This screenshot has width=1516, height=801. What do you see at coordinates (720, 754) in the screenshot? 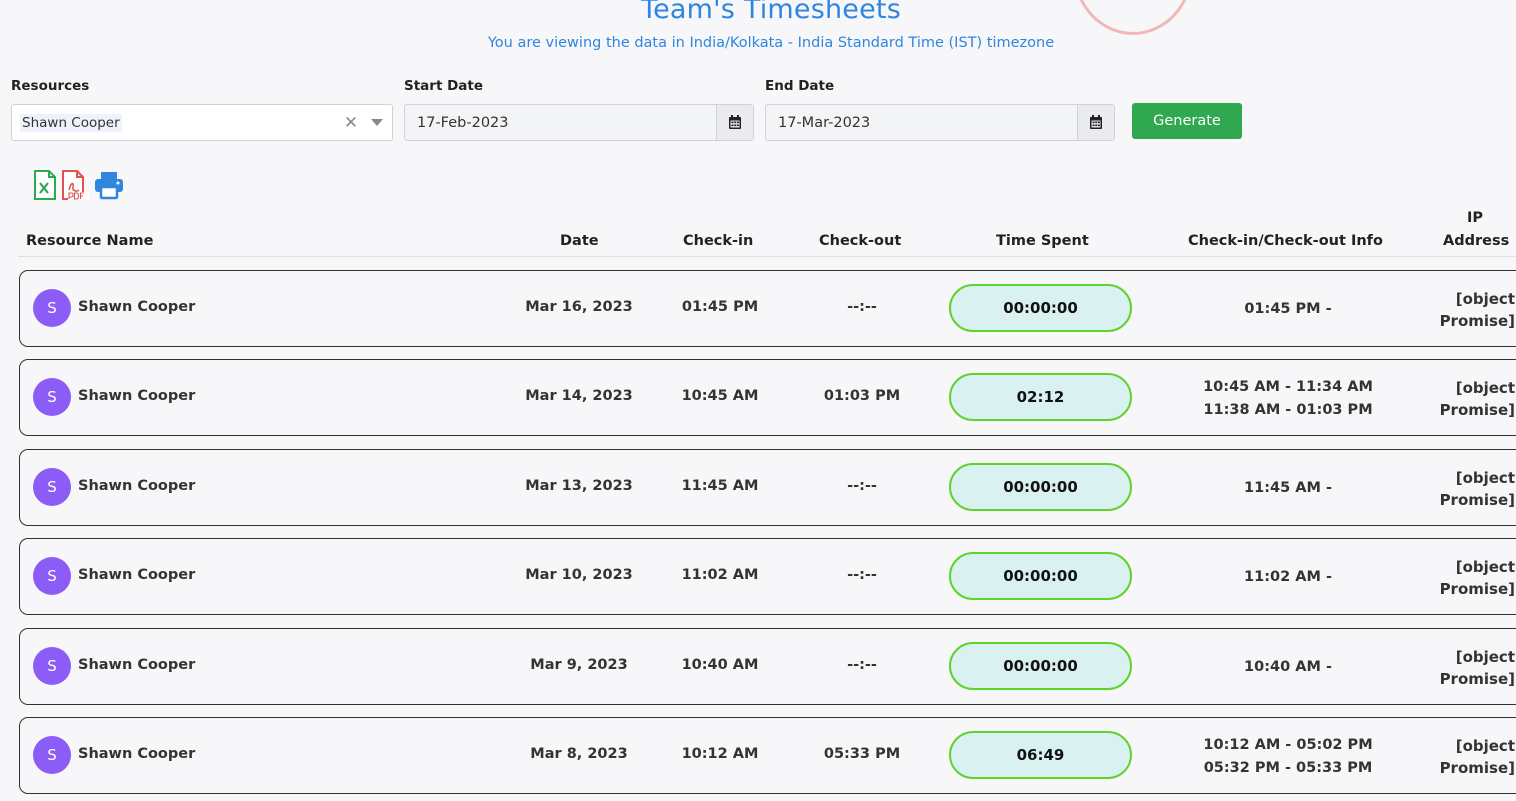
I see `row-check-in: 10:12 AM` at bounding box center [720, 754].